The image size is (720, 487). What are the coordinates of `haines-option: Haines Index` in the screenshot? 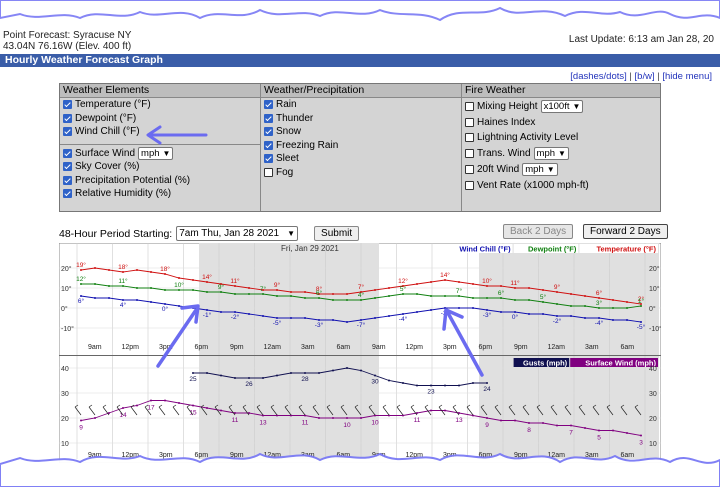 It's located at (561, 122).